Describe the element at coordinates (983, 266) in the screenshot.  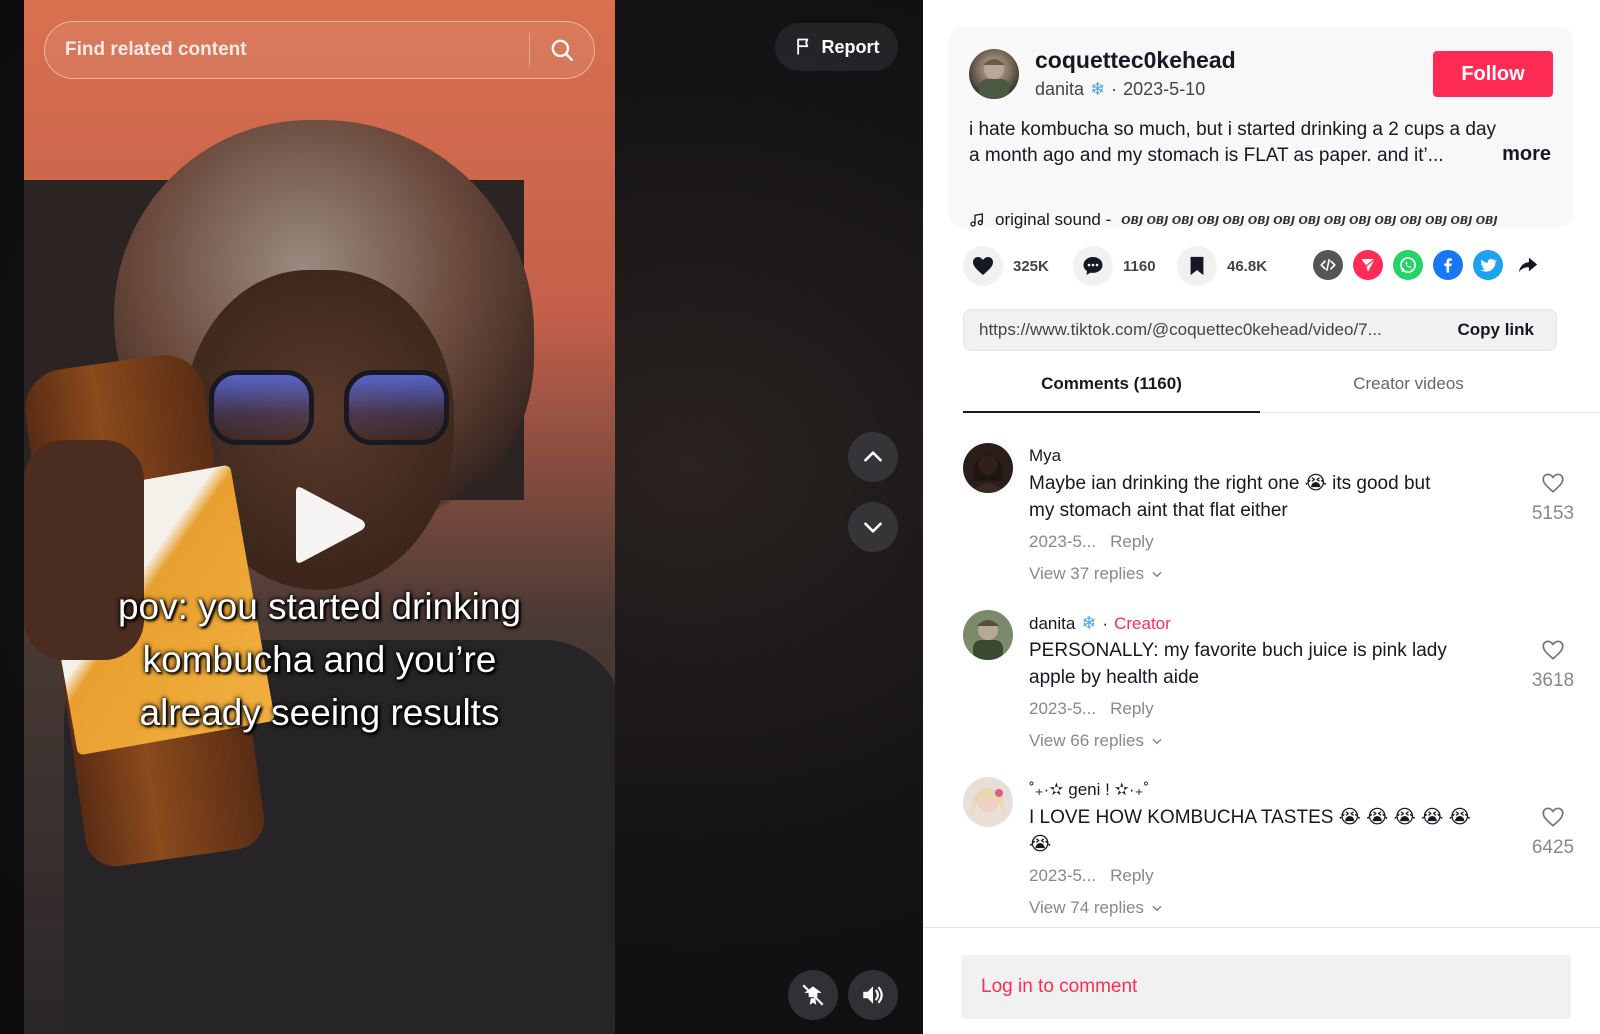
I see `heart-icon` at that location.